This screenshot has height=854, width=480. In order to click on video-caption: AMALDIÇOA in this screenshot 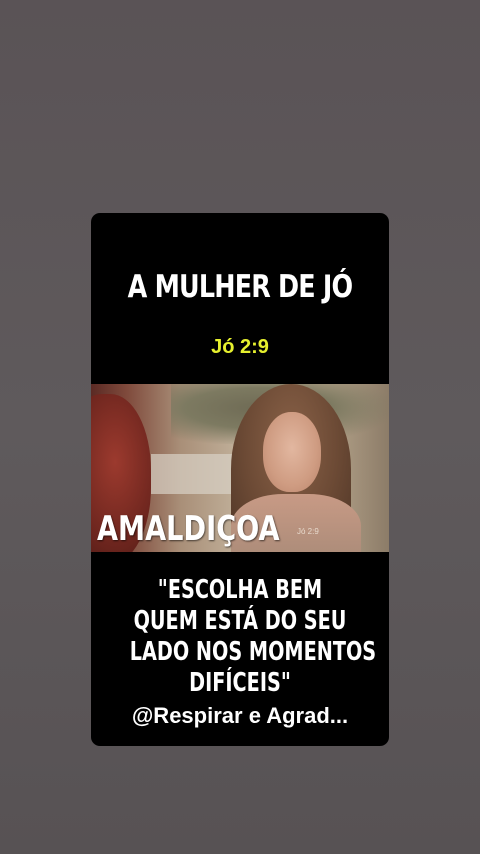, I will do `click(188, 529)`.